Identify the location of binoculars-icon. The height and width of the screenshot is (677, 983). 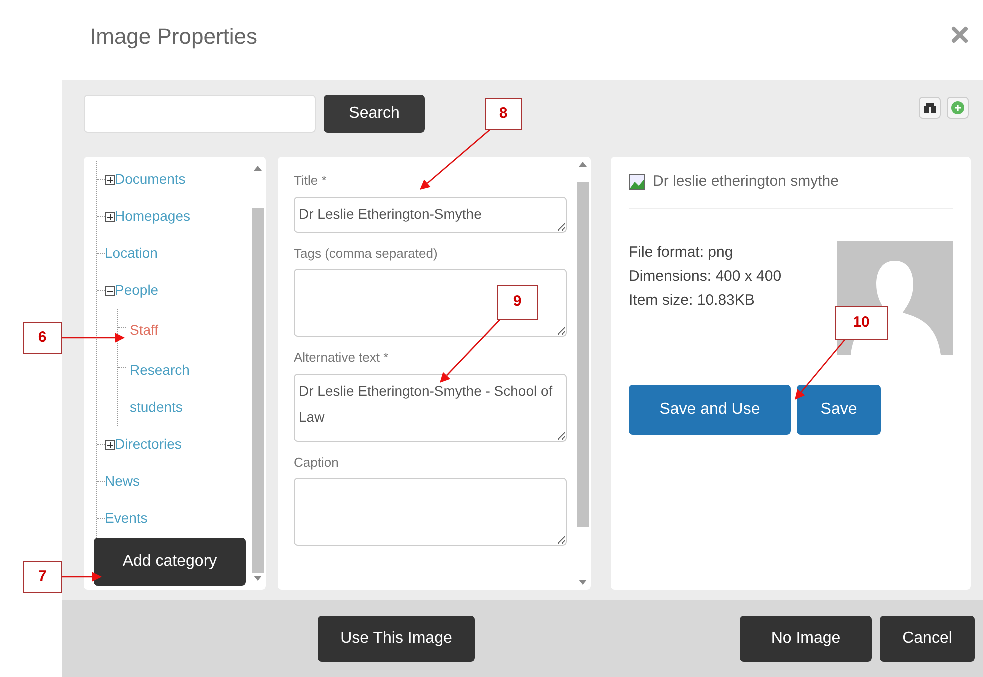
(930, 108).